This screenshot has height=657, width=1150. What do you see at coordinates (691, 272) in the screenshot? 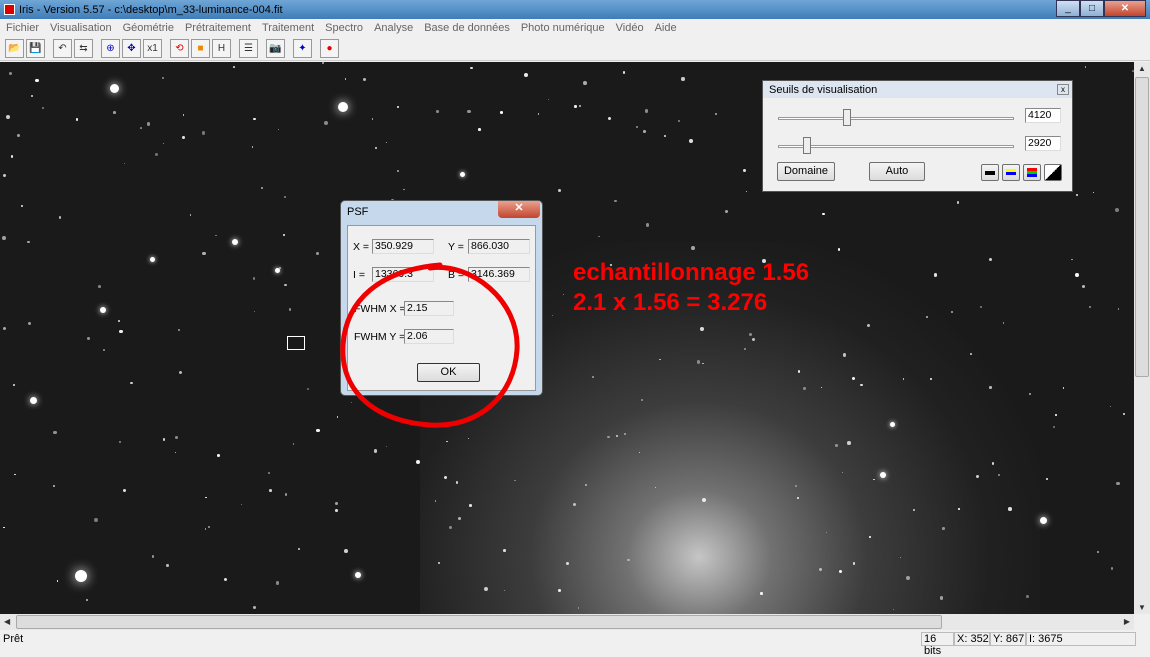
I see `annotation-line-1: echantillonnage 1.56` at bounding box center [691, 272].